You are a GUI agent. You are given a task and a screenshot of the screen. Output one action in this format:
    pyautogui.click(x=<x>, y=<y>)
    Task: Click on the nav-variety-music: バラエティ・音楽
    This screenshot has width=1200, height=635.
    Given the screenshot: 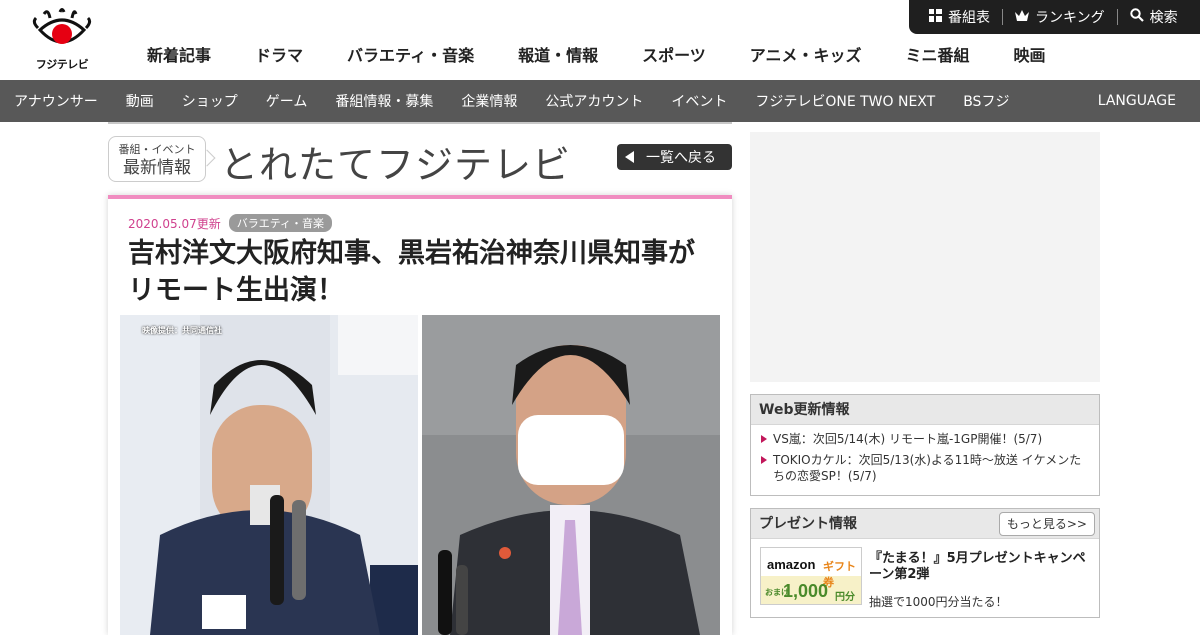 What is the action you would take?
    pyautogui.click(x=410, y=56)
    